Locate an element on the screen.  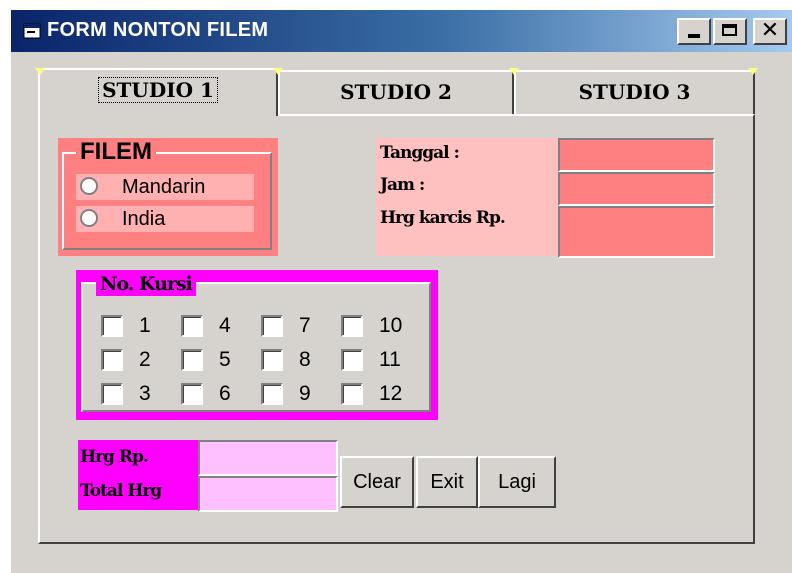
seat-checkbox-8: 8 is located at coordinates (301, 359).